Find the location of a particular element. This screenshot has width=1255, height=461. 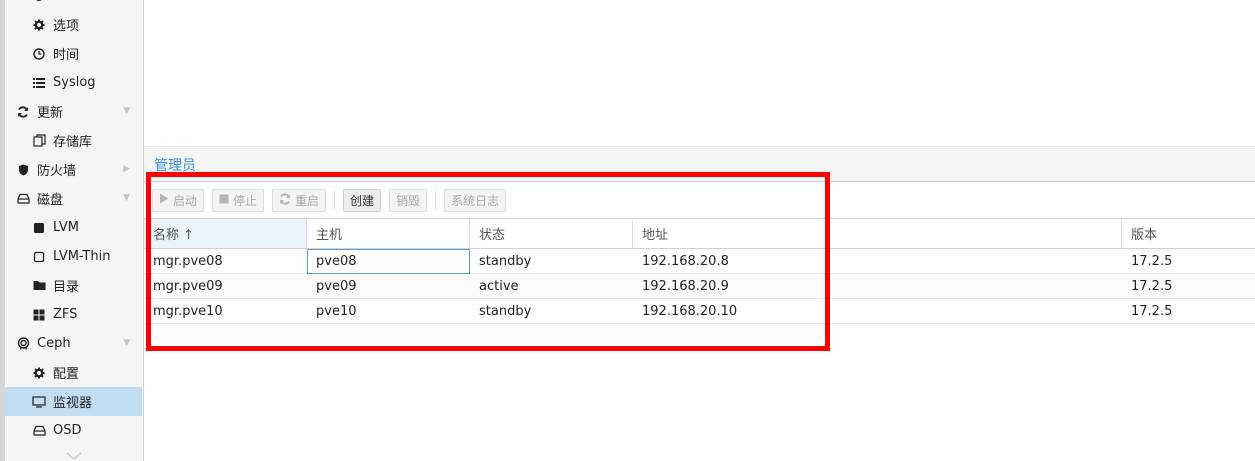

sidebar-item-osd: OSD is located at coordinates (73, 430).